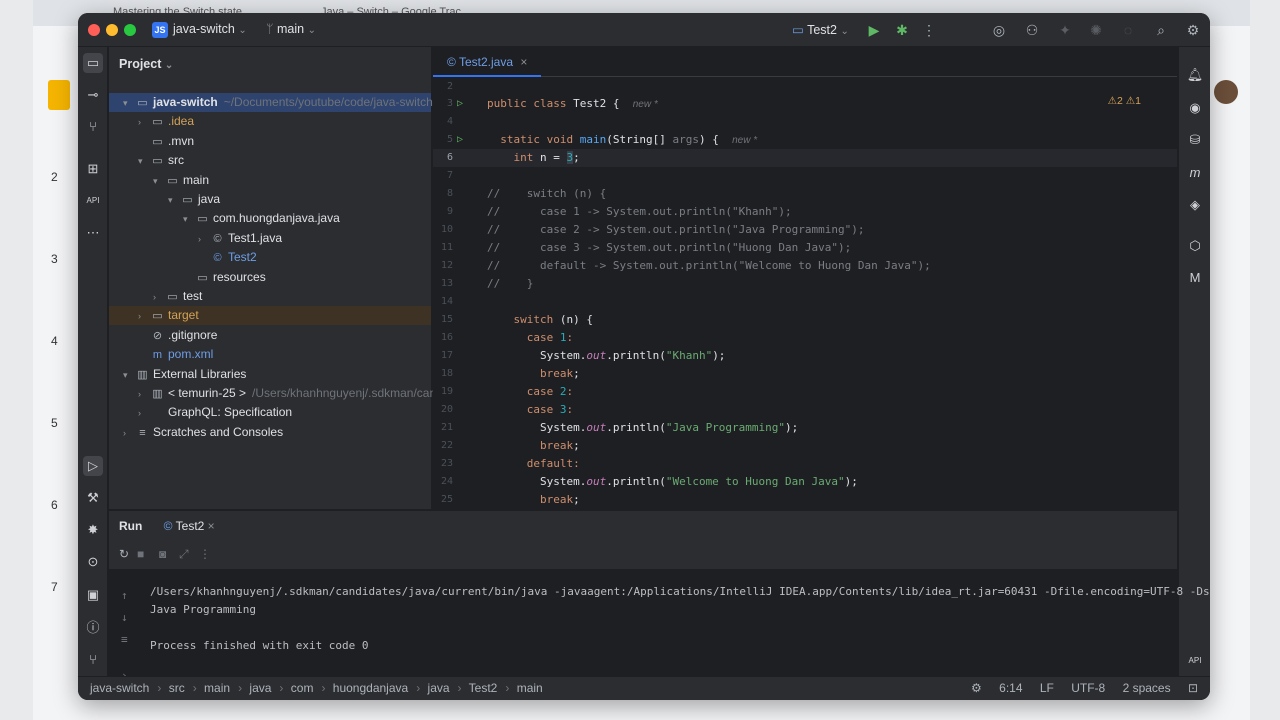 The height and width of the screenshot is (720, 1280). Describe the element at coordinates (370, 688) in the screenshot. I see `breadcrumb-item: huongdanjava` at that location.